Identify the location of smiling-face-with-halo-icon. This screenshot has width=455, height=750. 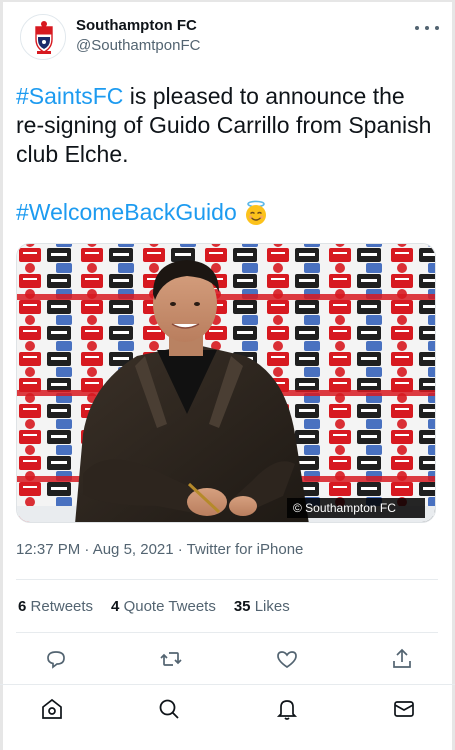
(256, 213).